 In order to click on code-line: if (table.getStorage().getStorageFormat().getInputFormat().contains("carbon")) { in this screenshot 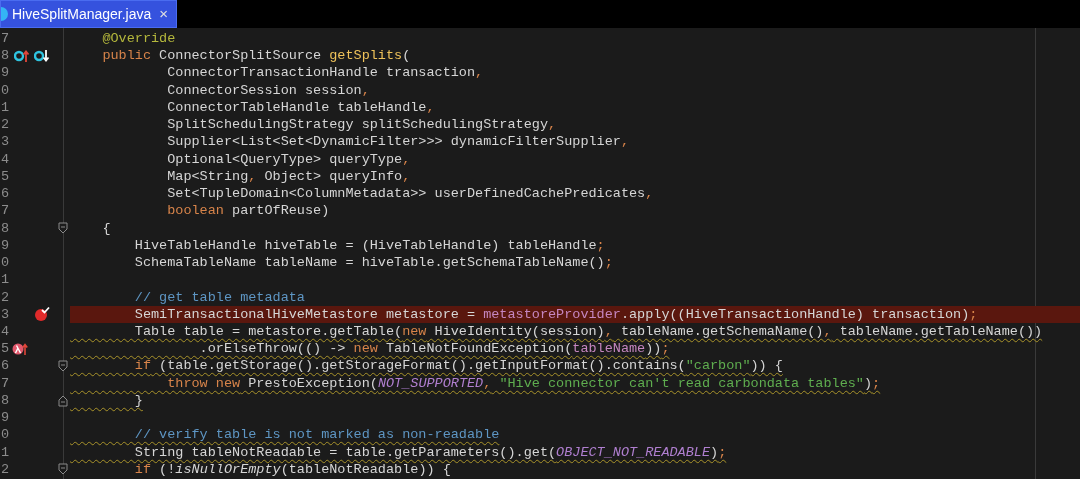, I will do `click(458, 366)`.